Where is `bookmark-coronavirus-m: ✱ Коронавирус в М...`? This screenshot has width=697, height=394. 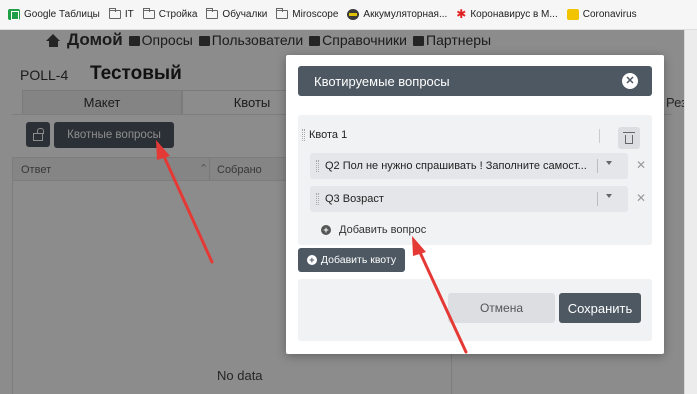
bookmark-coronavirus-m: ✱ Коронавирус в М... is located at coordinates (507, 14).